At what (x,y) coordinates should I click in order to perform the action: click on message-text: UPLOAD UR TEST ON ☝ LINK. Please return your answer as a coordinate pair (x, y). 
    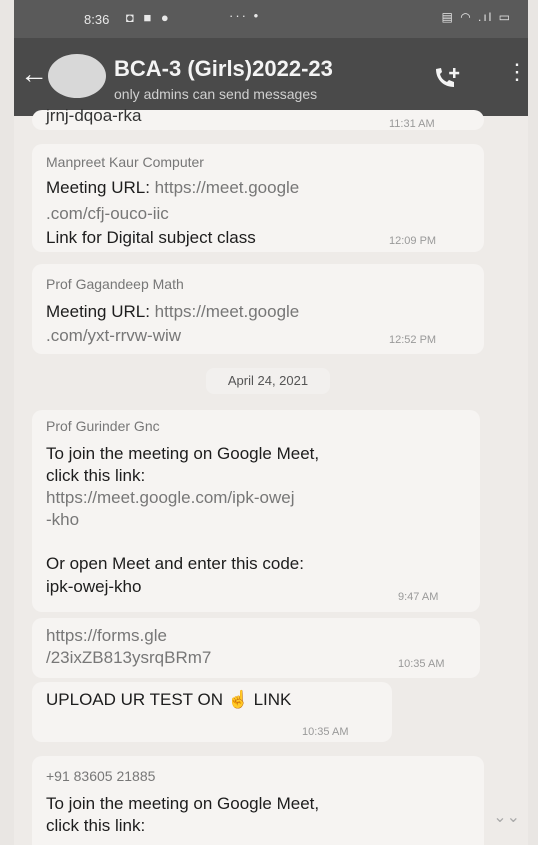
    Looking at the image, I should click on (169, 699).